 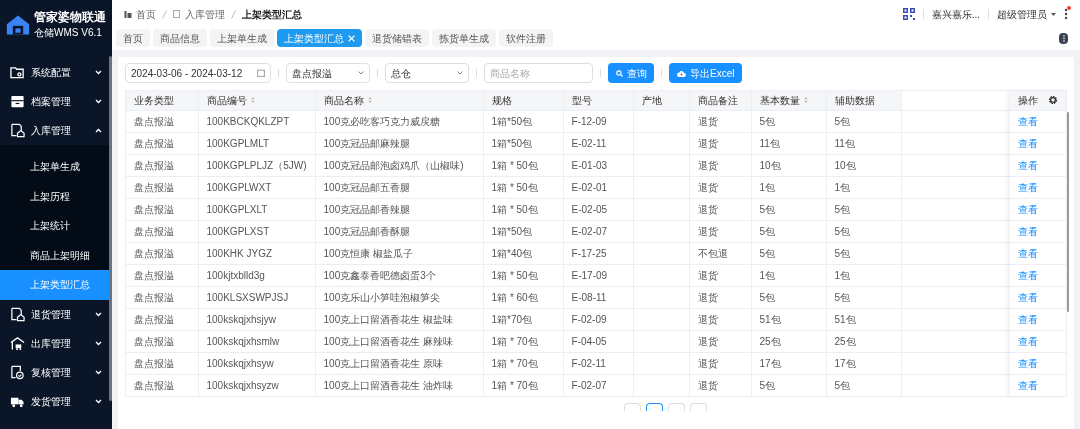 What do you see at coordinates (844, 143) in the screenshot?
I see `table-cell: 11包` at bounding box center [844, 143].